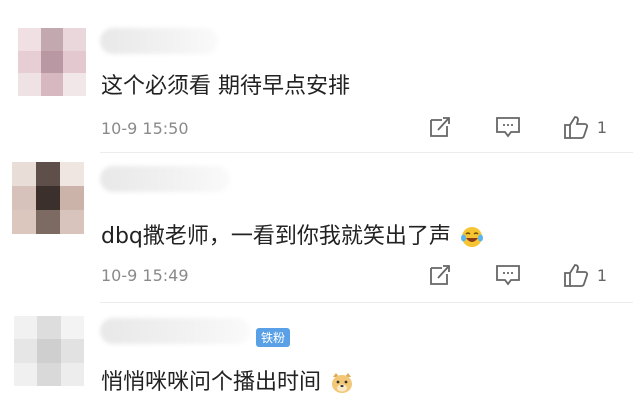 The image size is (633, 407). I want to click on comment-text: 悄悄咪咪问个播出时间, so click(227, 380).